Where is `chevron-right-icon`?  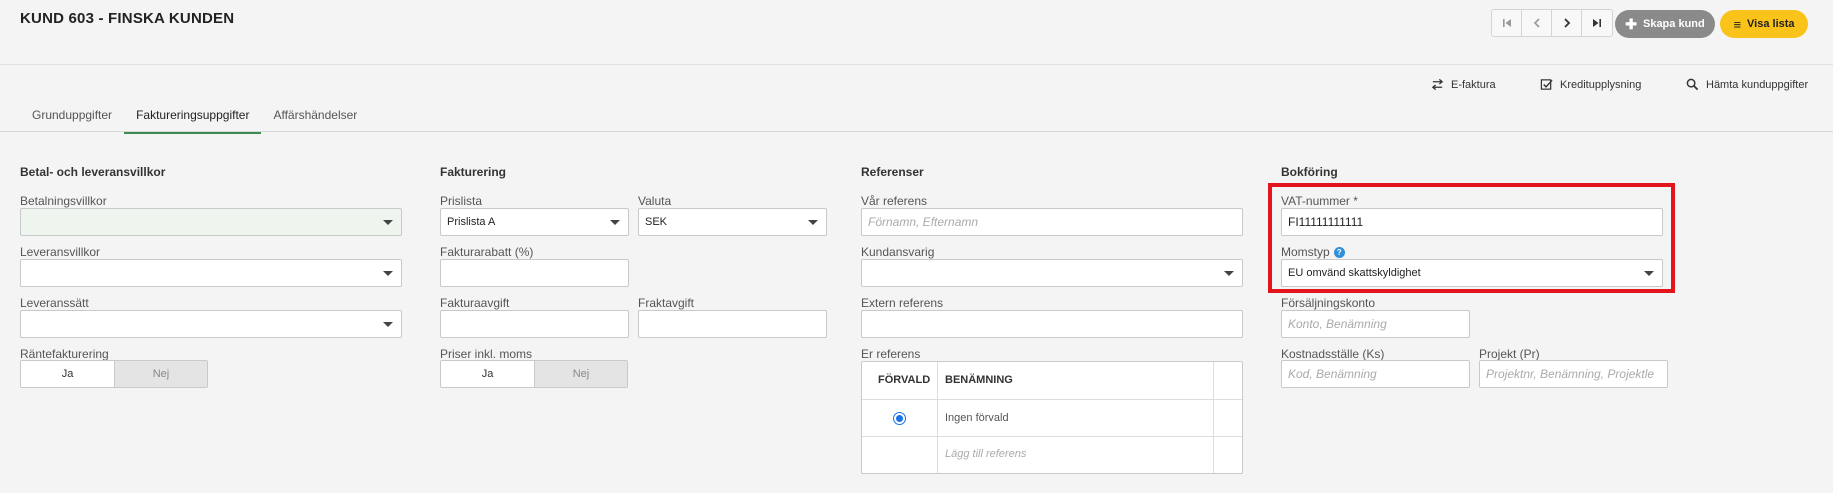
chevron-right-icon is located at coordinates (1566, 23).